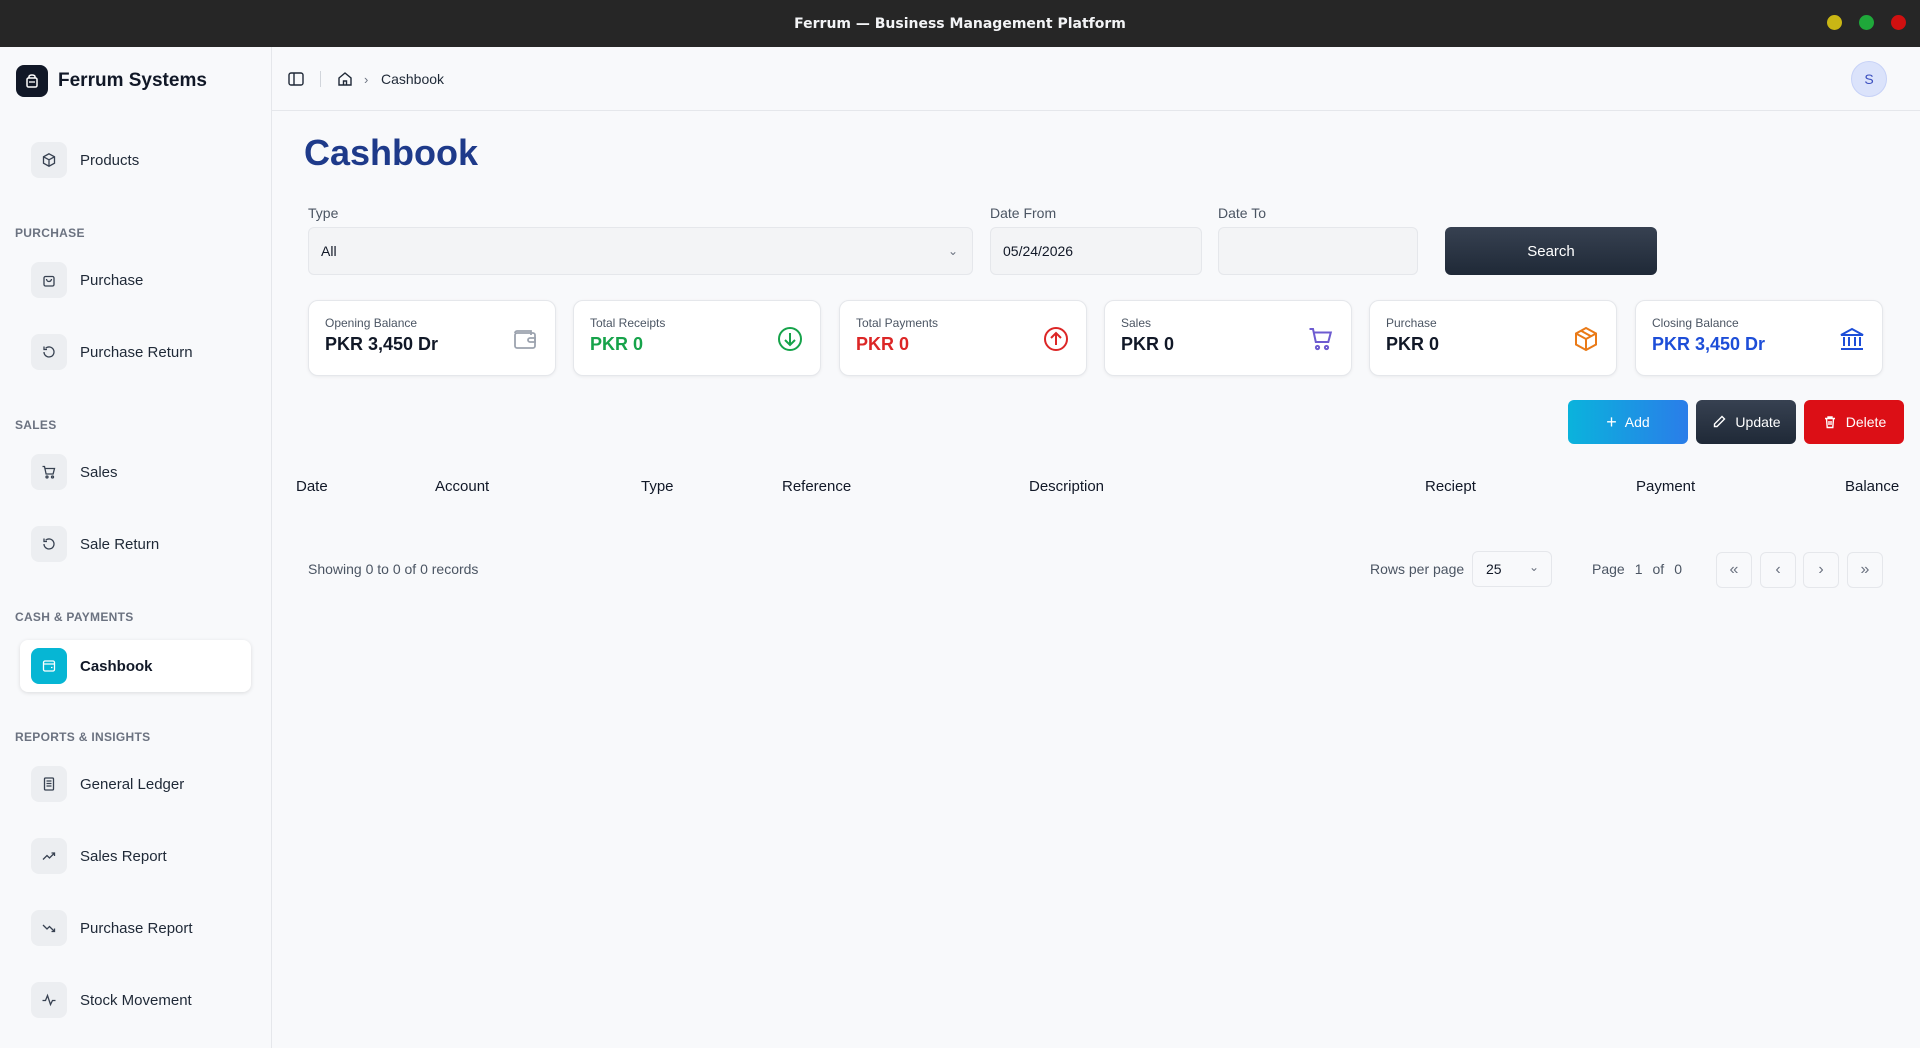 This screenshot has width=1920, height=1048. Describe the element at coordinates (657, 486) in the screenshot. I see `column-header-type: Type` at that location.